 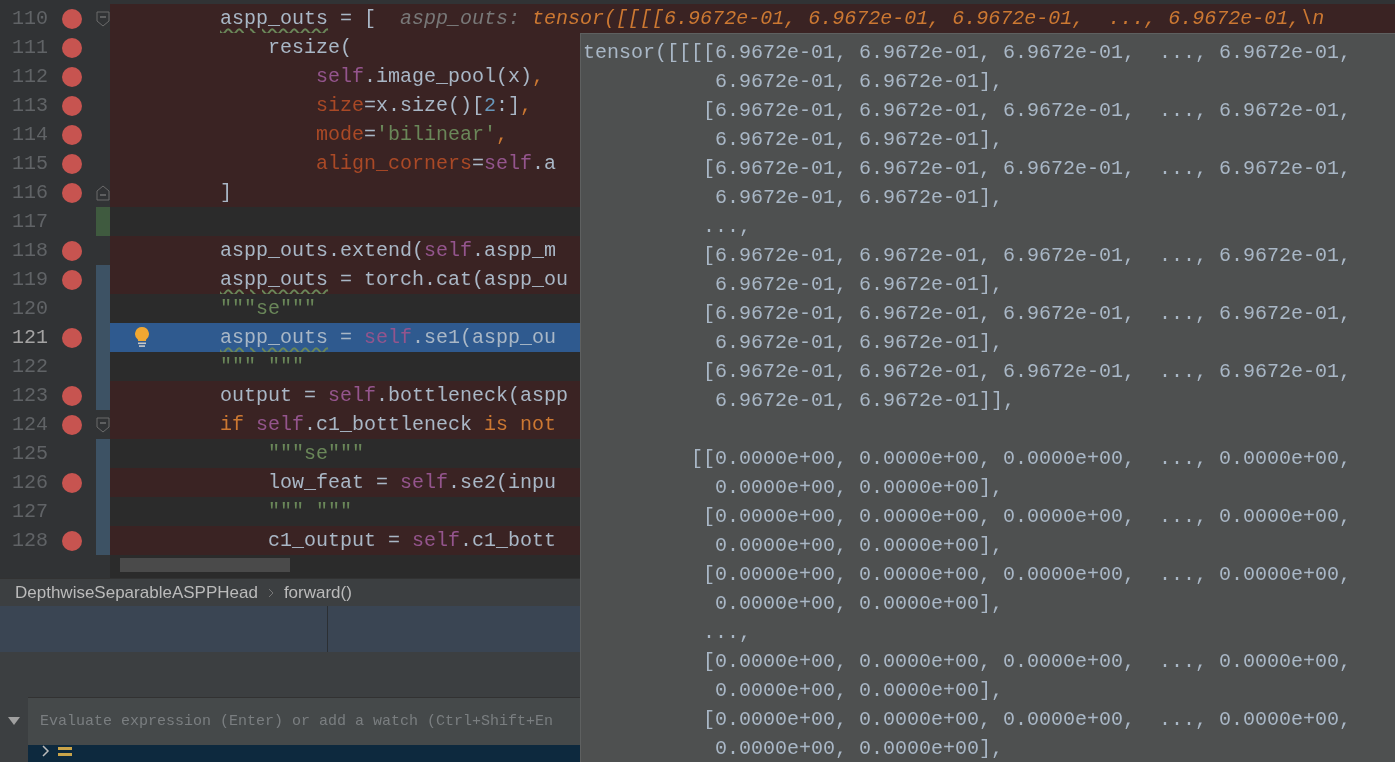 I want to click on breadcrumb-item: DepthwiseSeparableASPPHead, so click(x=136, y=592).